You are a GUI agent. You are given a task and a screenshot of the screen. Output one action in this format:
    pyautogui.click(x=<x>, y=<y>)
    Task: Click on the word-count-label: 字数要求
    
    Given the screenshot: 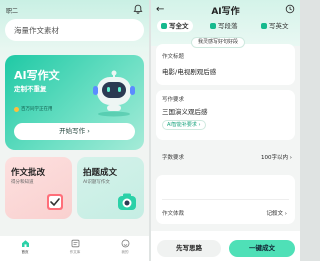 What is the action you would take?
    pyautogui.click(x=173, y=158)
    